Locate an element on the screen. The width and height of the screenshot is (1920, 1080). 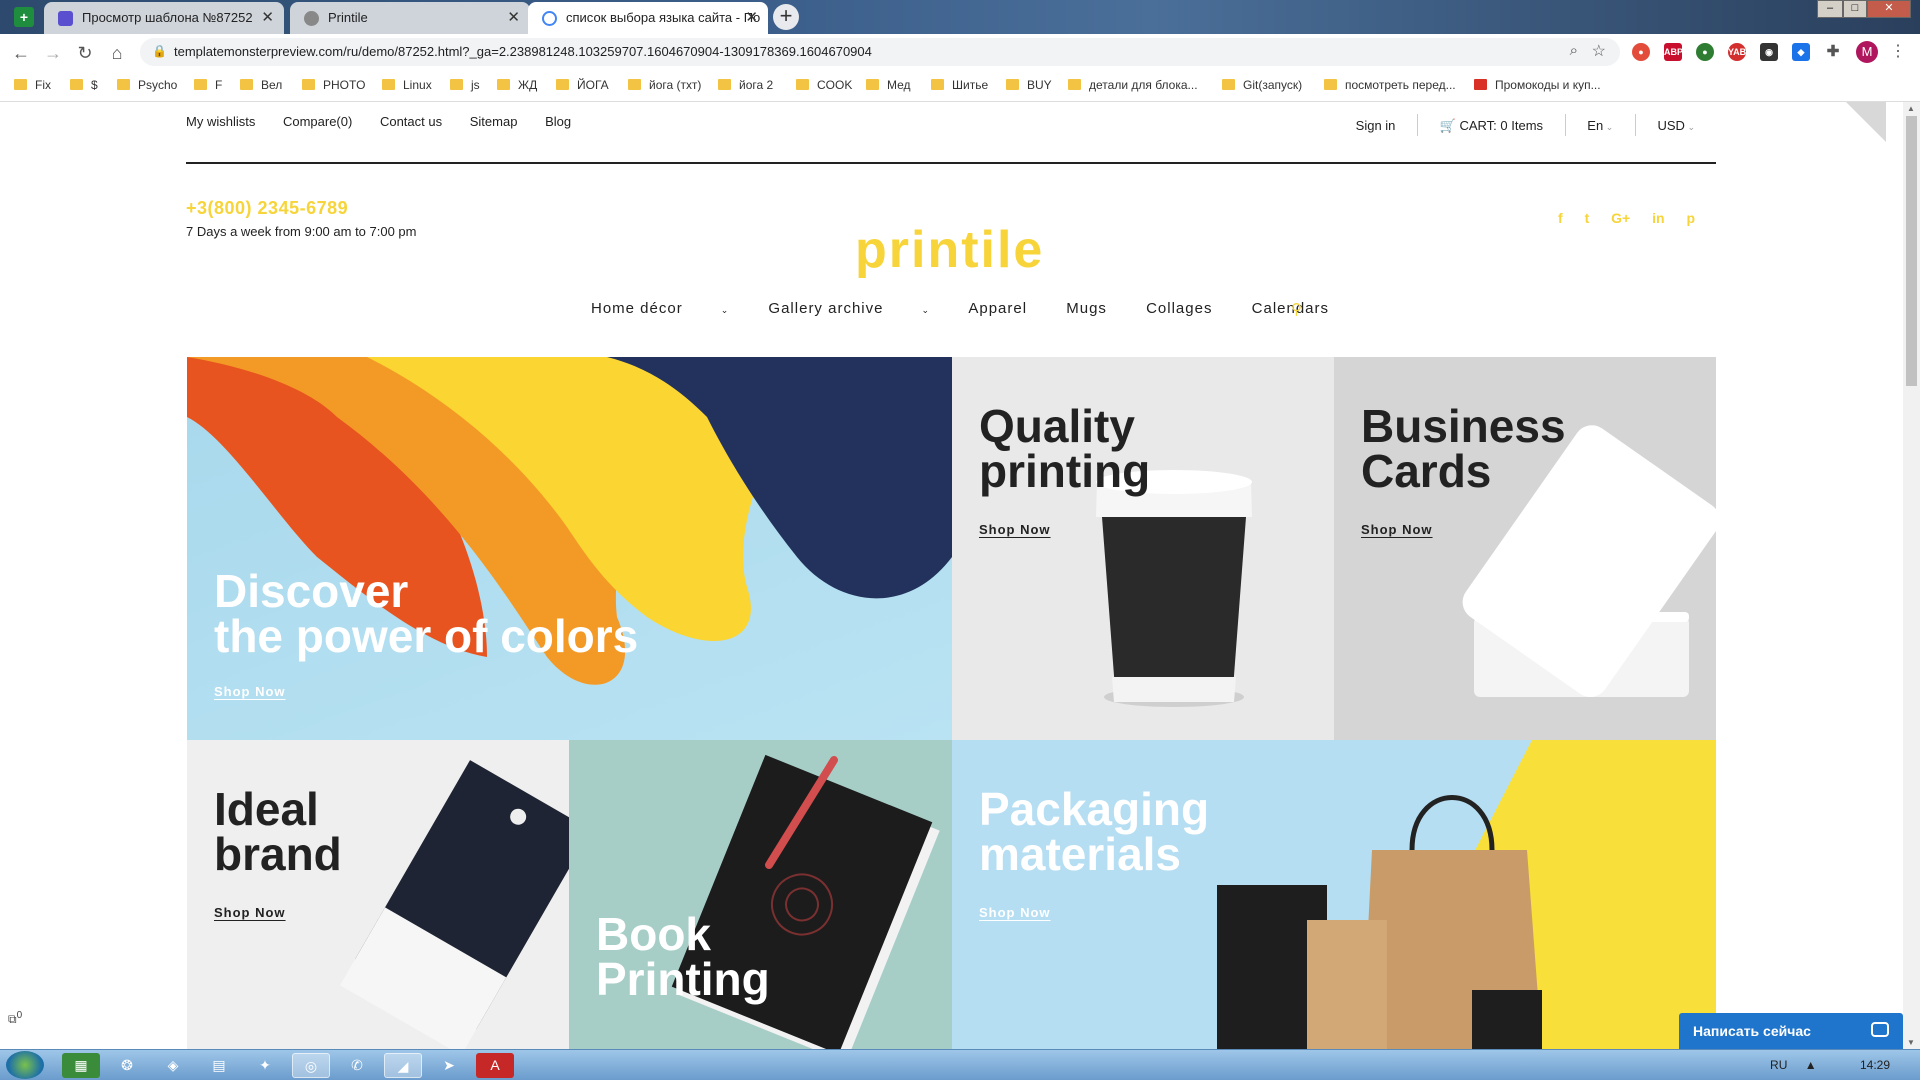
cart-count: 0 Items is located at coordinates (1521, 125).